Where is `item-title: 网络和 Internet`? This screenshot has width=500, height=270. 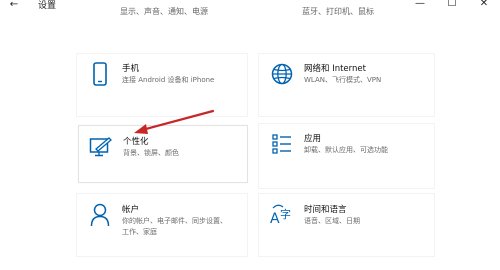
item-title: 网络和 Internet is located at coordinates (335, 69).